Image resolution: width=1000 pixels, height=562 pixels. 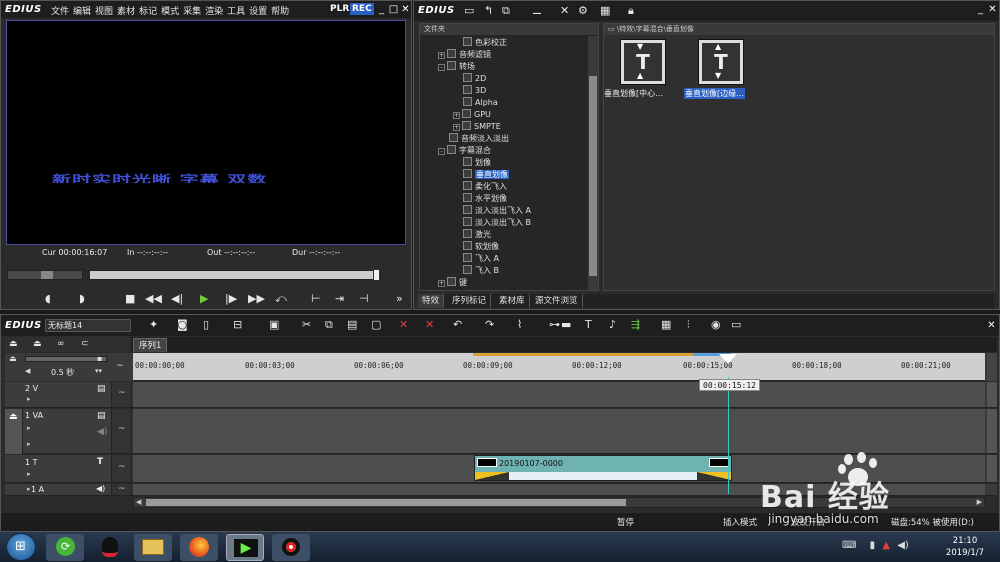 What do you see at coordinates (339, 299) in the screenshot?
I see `overwrite-icon: ⇥` at bounding box center [339, 299].